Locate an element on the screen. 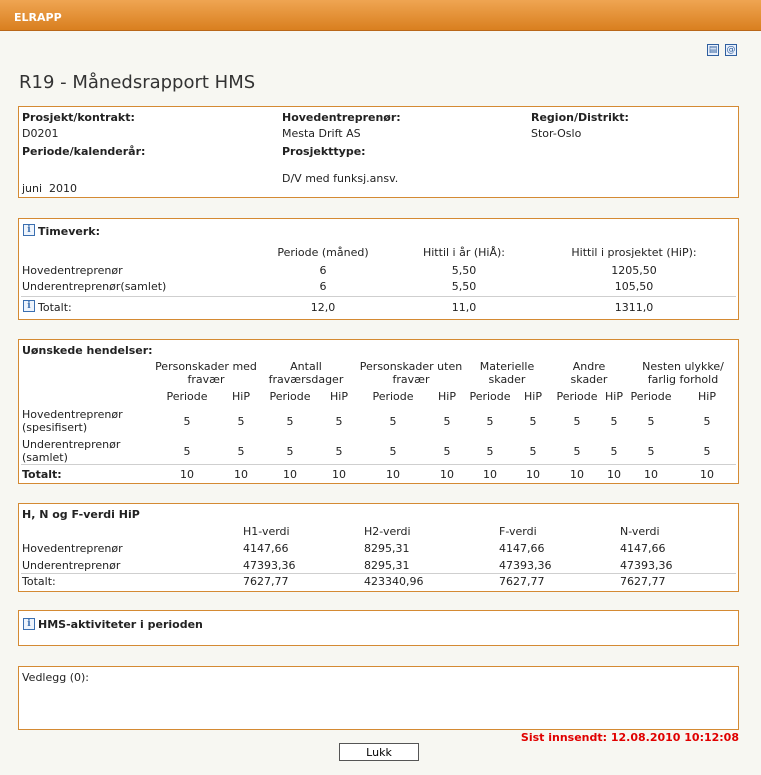 The width and height of the screenshot is (761, 775). incident-total-label: Totalt: is located at coordinates (42, 474).